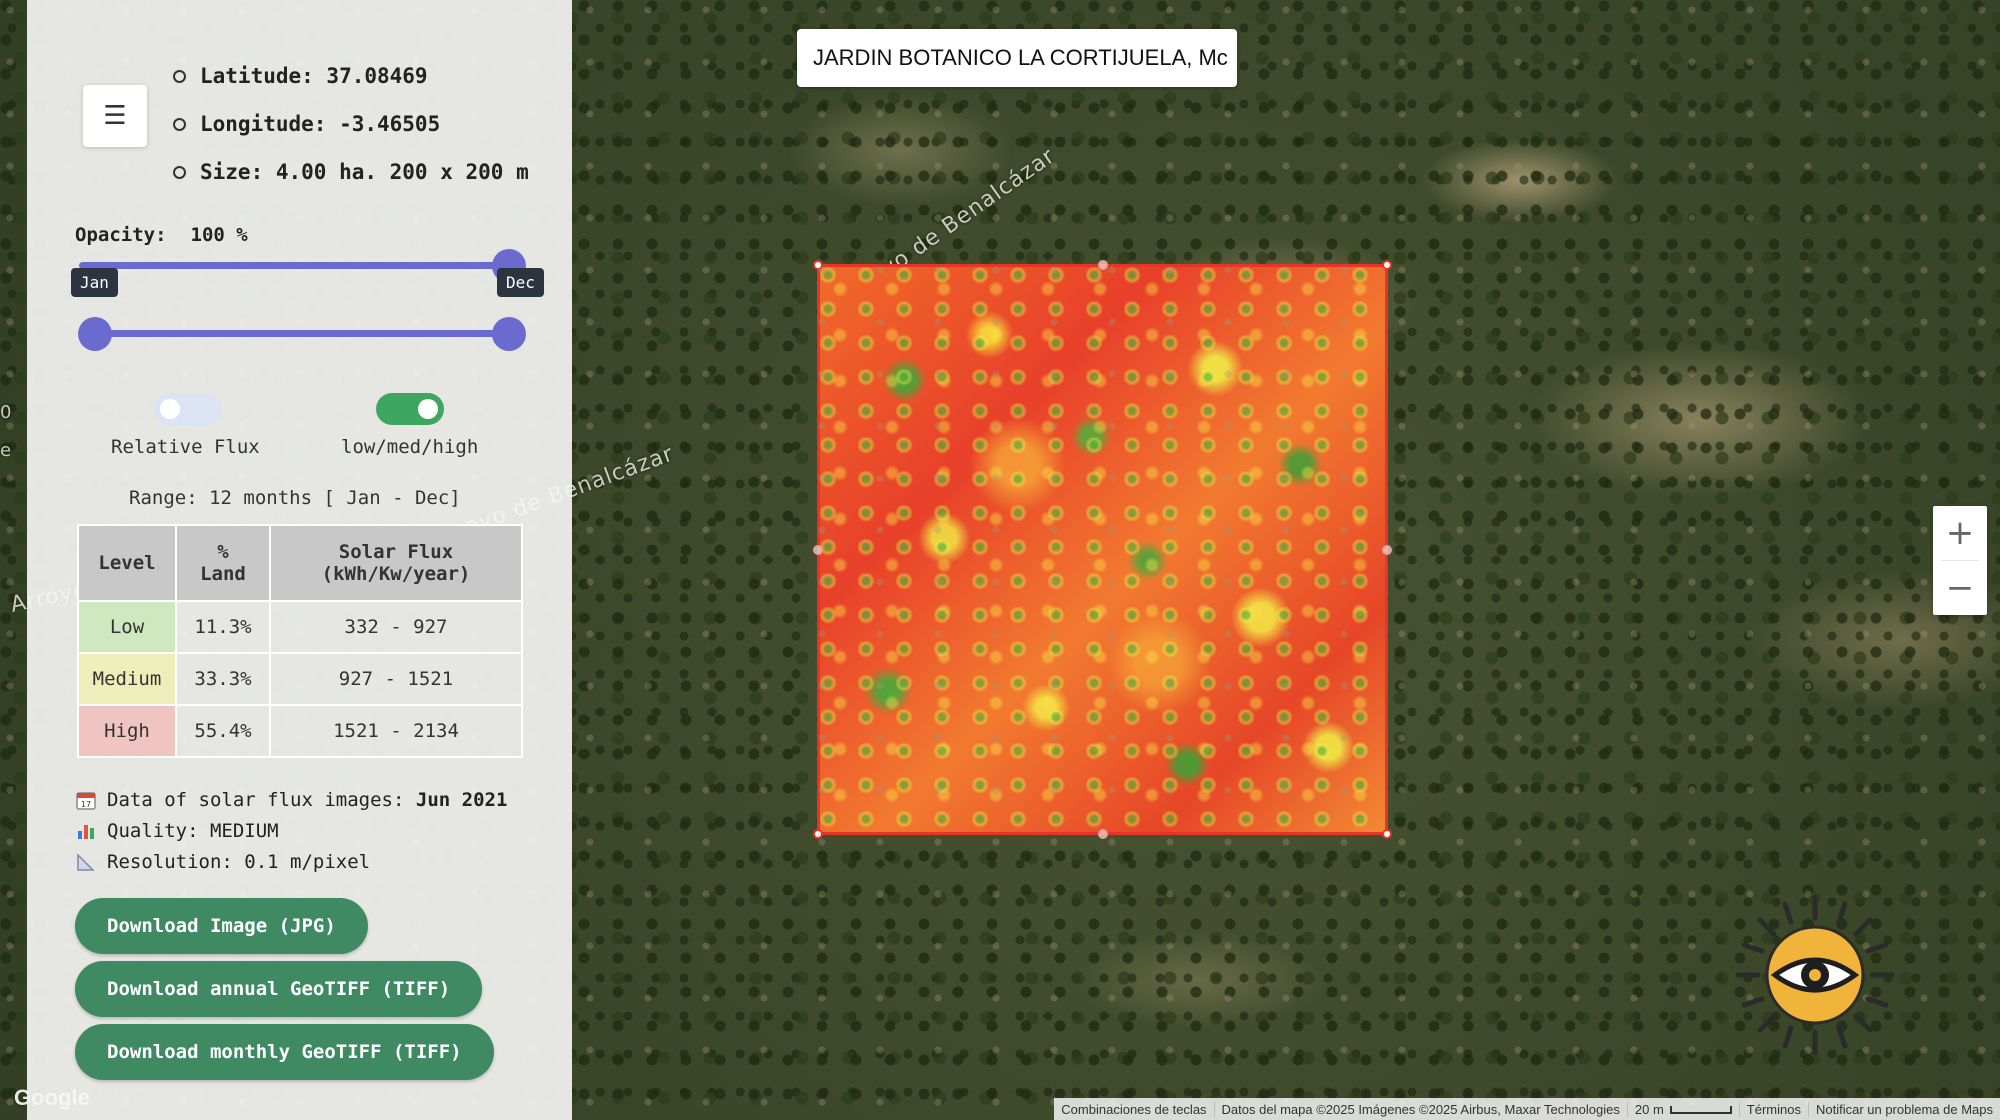 The width and height of the screenshot is (2000, 1120). Describe the element at coordinates (284, 1052) in the screenshot. I see `download-monthly-geotiff-button: Download monthly GeoTIFF (TIFF)` at that location.